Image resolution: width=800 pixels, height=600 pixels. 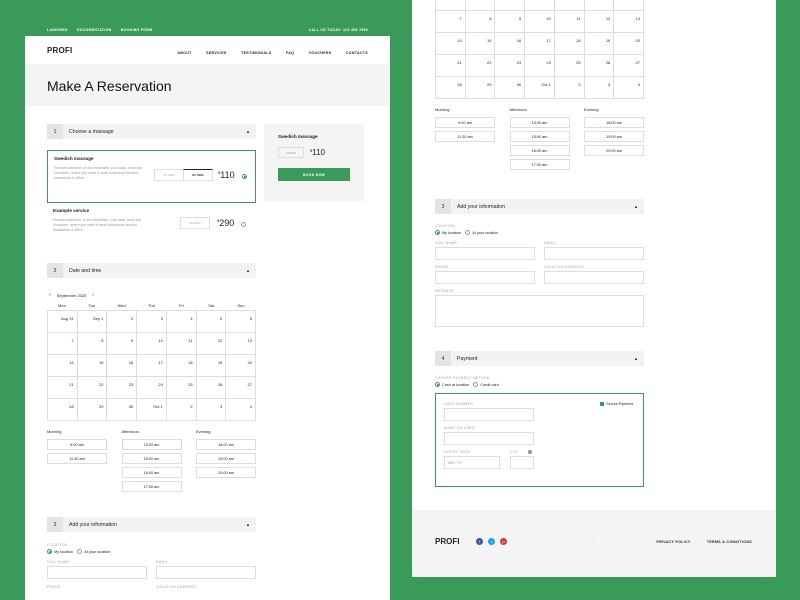 What do you see at coordinates (181, 344) in the screenshot?
I see `calendar-day: 11` at bounding box center [181, 344].